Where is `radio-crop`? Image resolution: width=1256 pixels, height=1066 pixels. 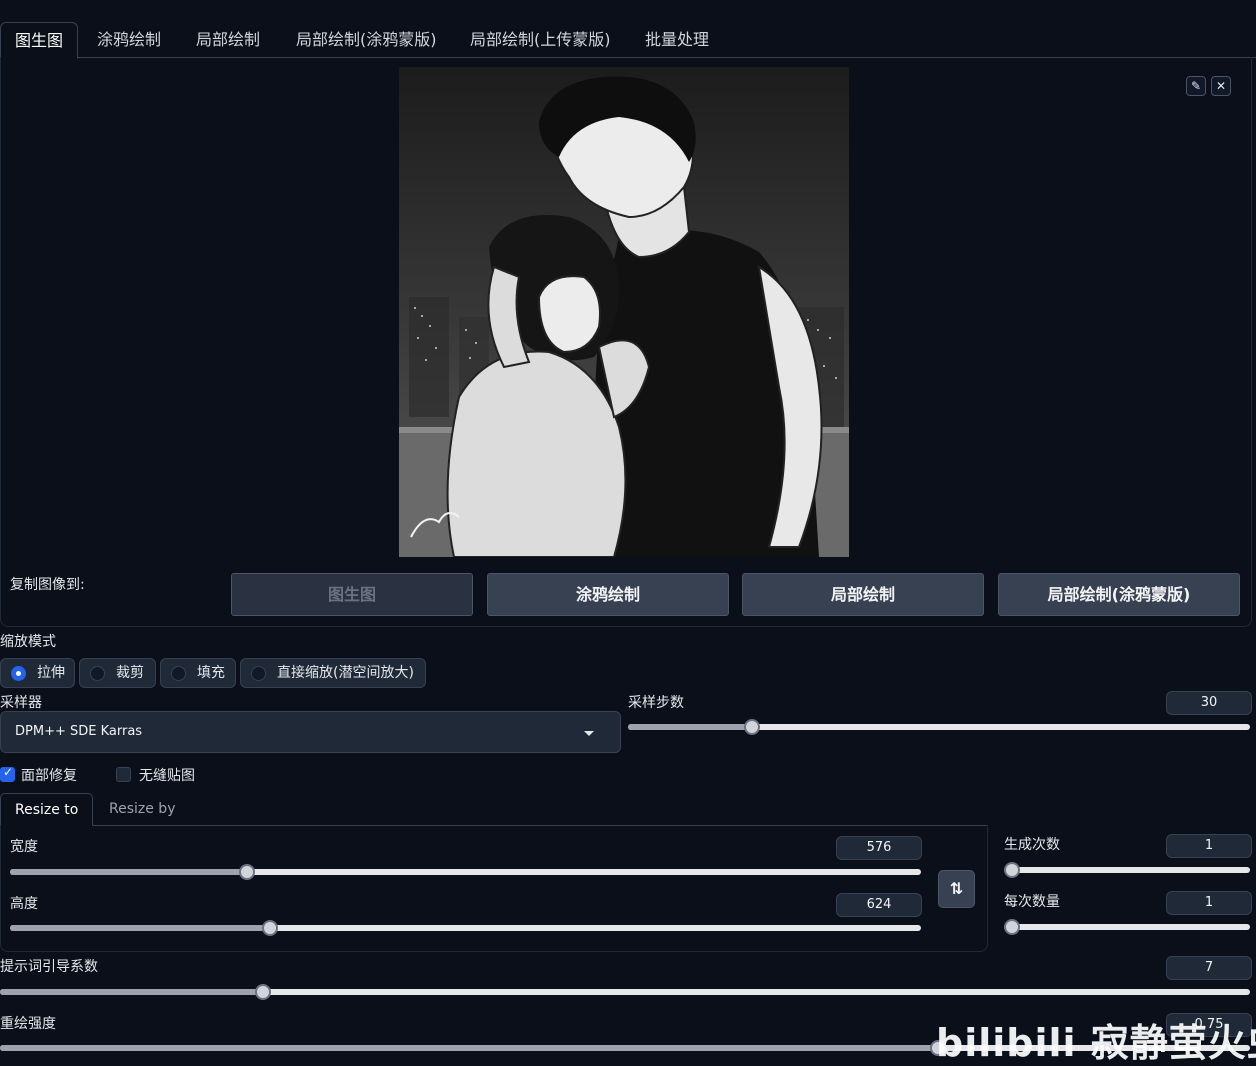
radio-crop is located at coordinates (97, 673).